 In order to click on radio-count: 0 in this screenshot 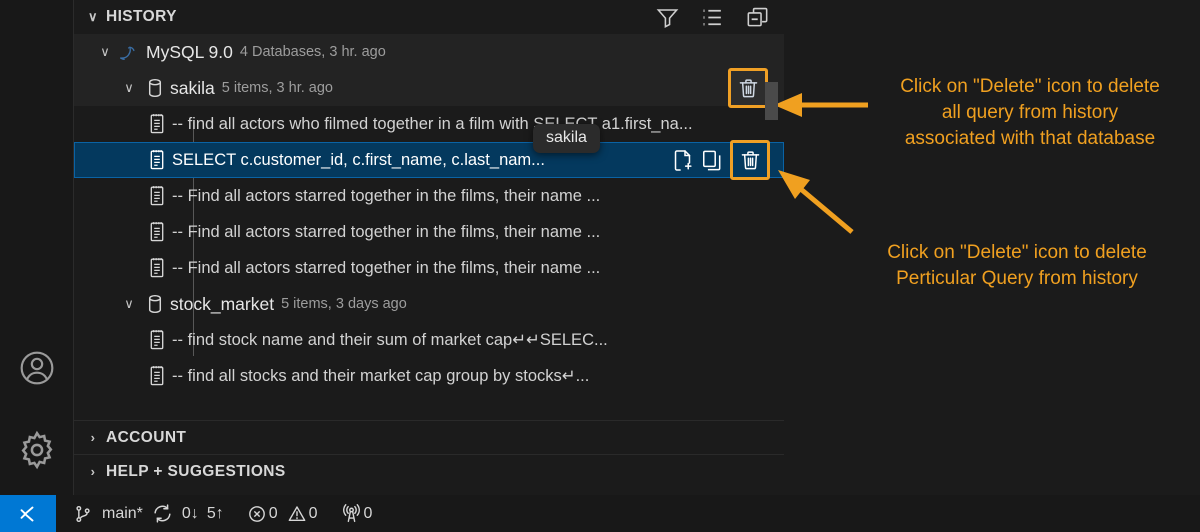, I will do `click(368, 514)`.